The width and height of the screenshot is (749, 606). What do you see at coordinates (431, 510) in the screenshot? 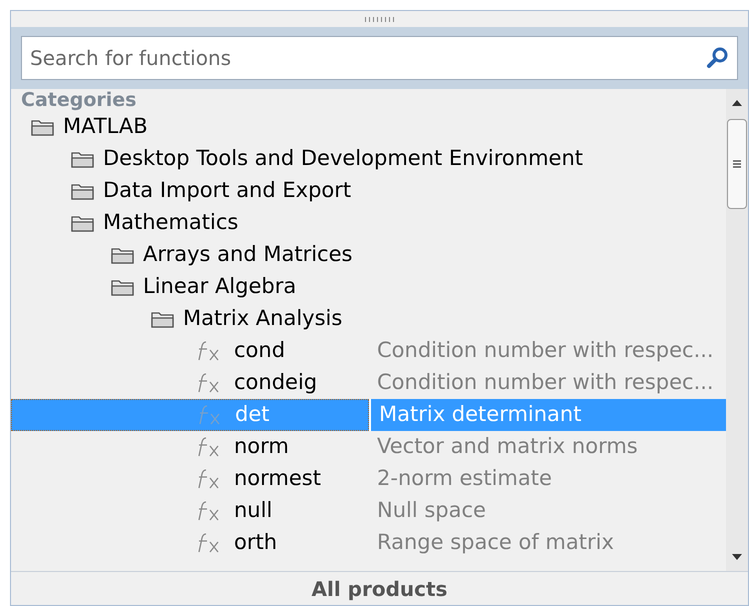
I see `function-description: Null space` at bounding box center [431, 510].